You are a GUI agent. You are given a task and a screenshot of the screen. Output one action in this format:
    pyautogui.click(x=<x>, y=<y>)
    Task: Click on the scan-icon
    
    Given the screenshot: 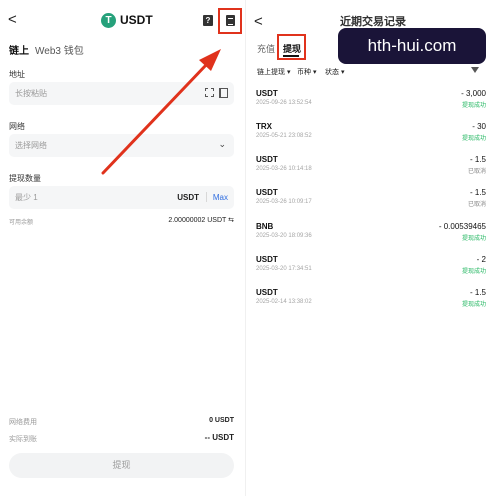 What is the action you would take?
    pyautogui.click(x=209, y=92)
    